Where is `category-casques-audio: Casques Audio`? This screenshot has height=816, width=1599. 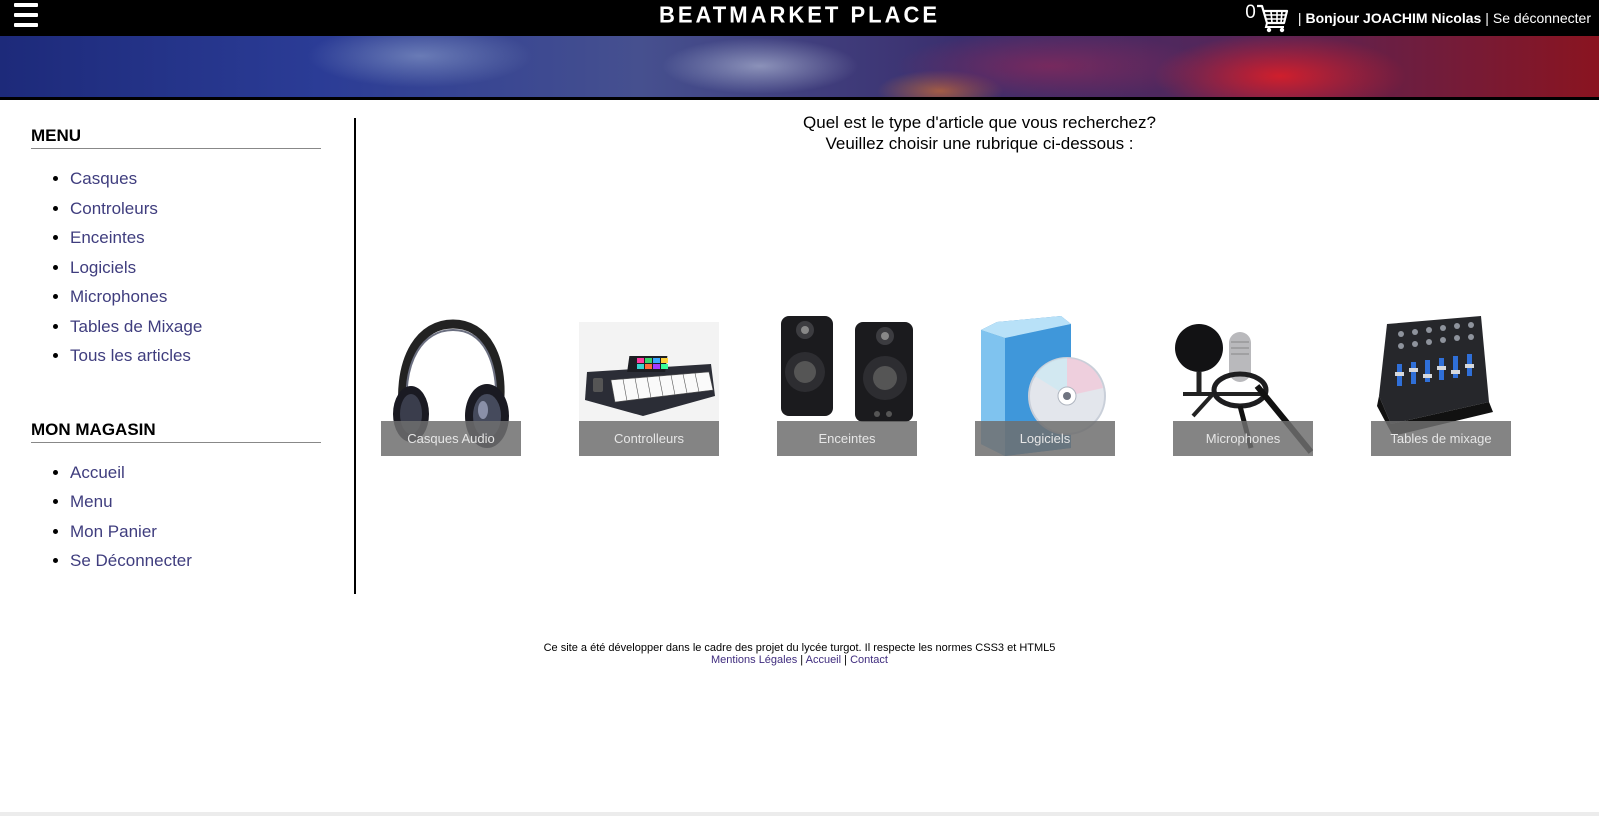
category-casques-audio: Casques Audio is located at coordinates (451, 386).